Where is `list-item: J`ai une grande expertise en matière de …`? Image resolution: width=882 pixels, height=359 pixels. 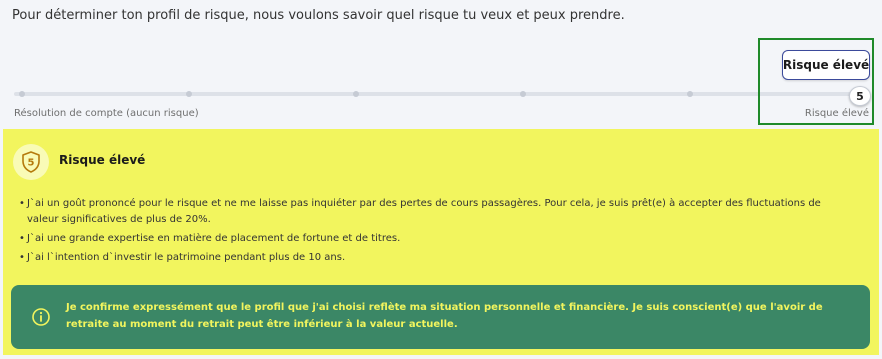
list-item: J`ai une grande expertise en matière de … is located at coordinates (436, 239).